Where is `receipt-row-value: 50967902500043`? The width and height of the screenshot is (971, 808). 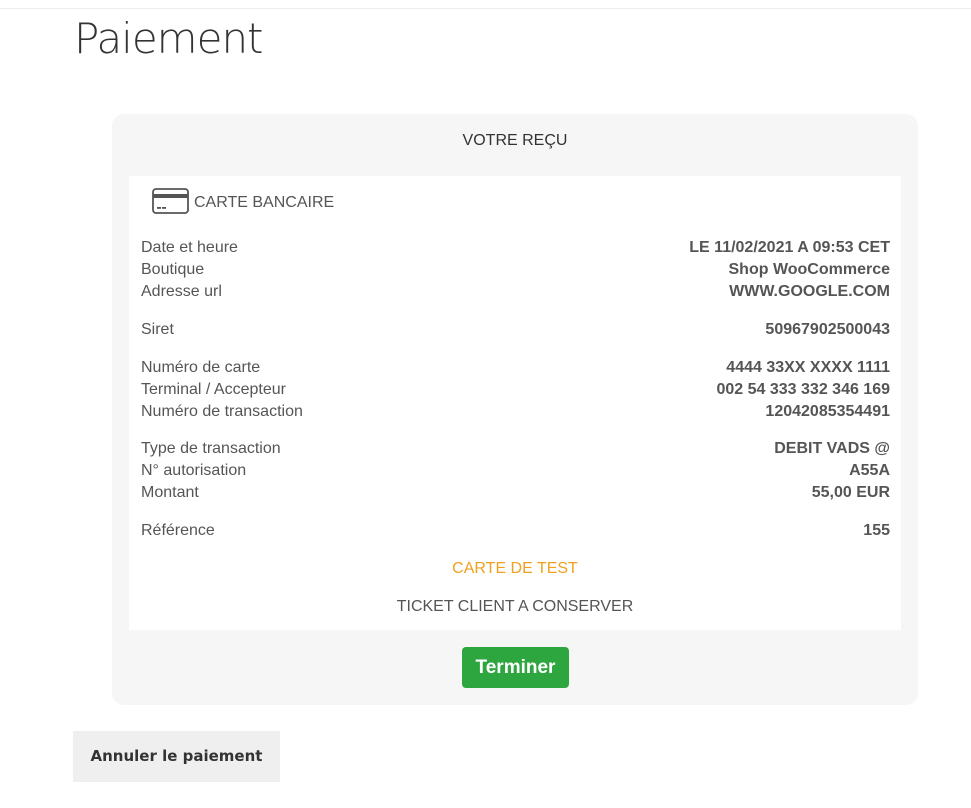 receipt-row-value: 50967902500043 is located at coordinates (827, 329).